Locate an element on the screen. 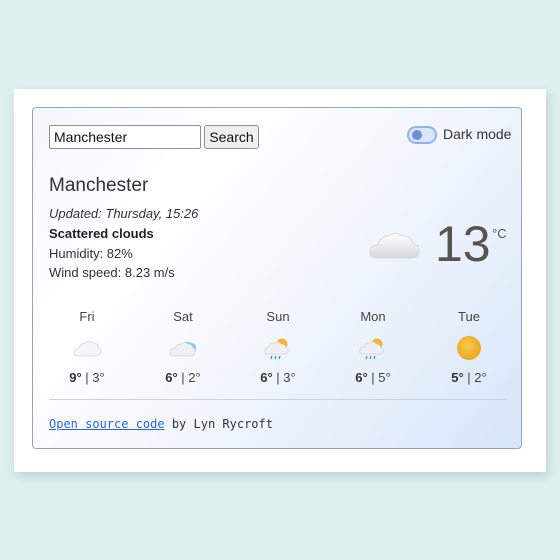 The width and height of the screenshot is (560, 560). forecast-high: 5° is located at coordinates (457, 377).